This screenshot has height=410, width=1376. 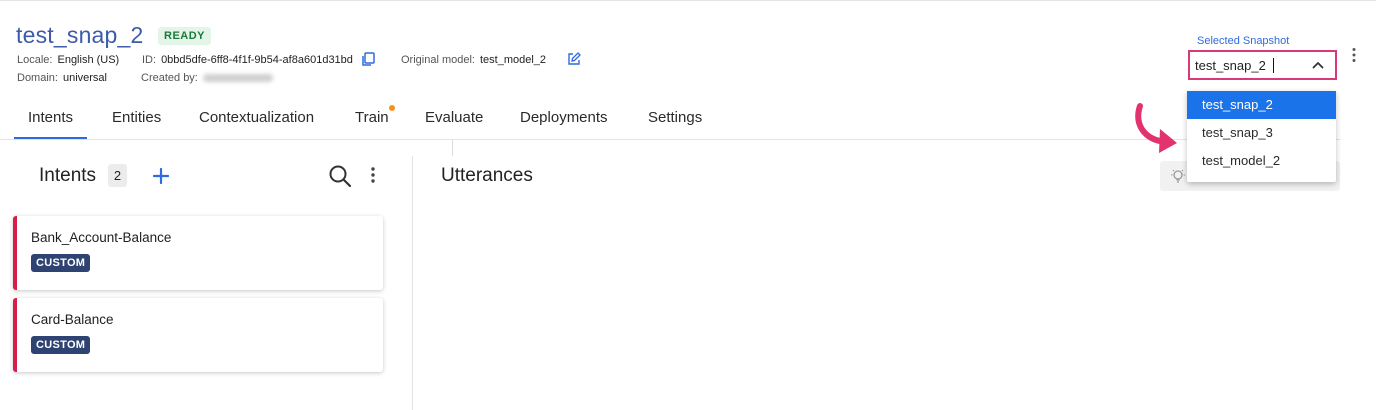 What do you see at coordinates (412, 283) in the screenshot?
I see `panel-divider` at bounding box center [412, 283].